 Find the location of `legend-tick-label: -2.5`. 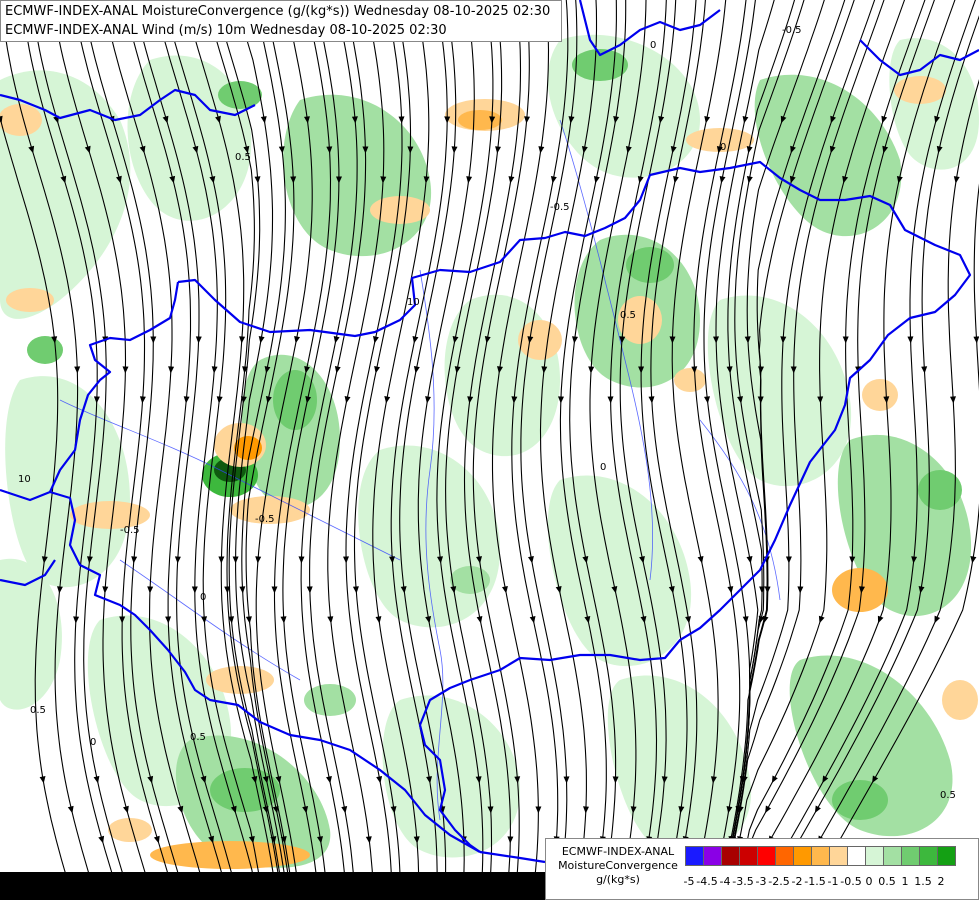

legend-tick-label: -2.5 is located at coordinates (779, 881).